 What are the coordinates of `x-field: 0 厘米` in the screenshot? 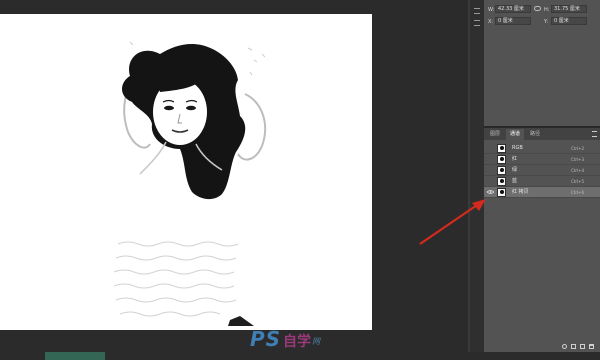 It's located at (513, 21).